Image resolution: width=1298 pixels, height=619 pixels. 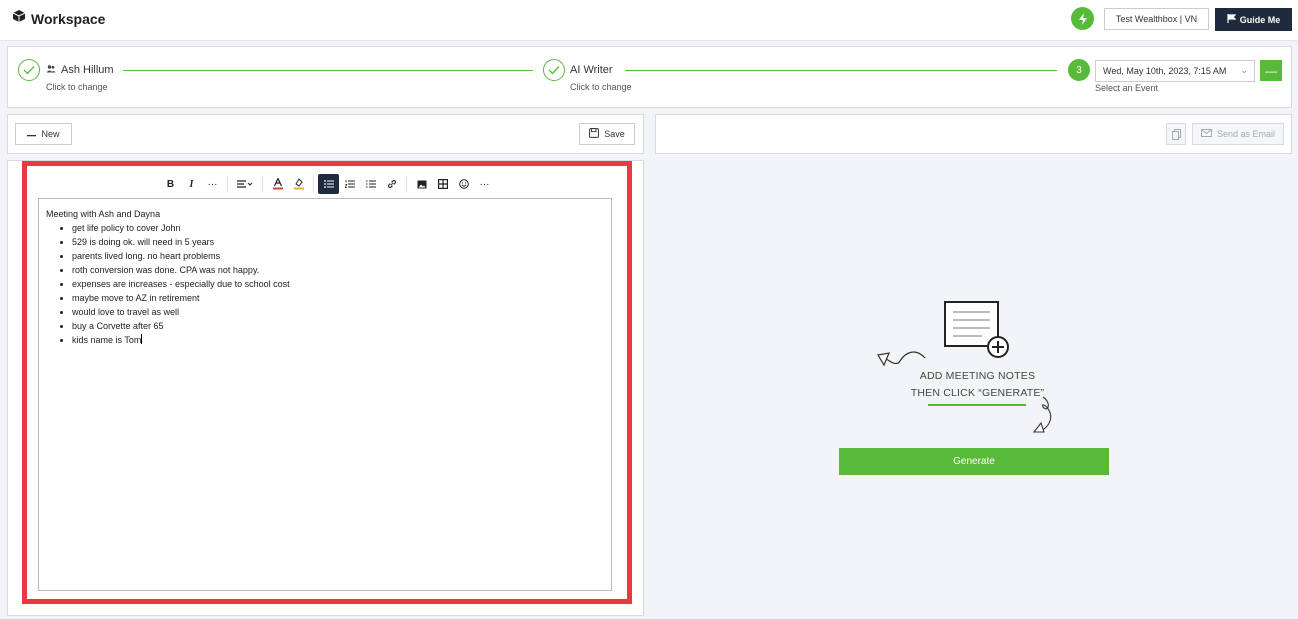 What do you see at coordinates (1246, 134) in the screenshot?
I see `send-as-email-label: Send as Email` at bounding box center [1246, 134].